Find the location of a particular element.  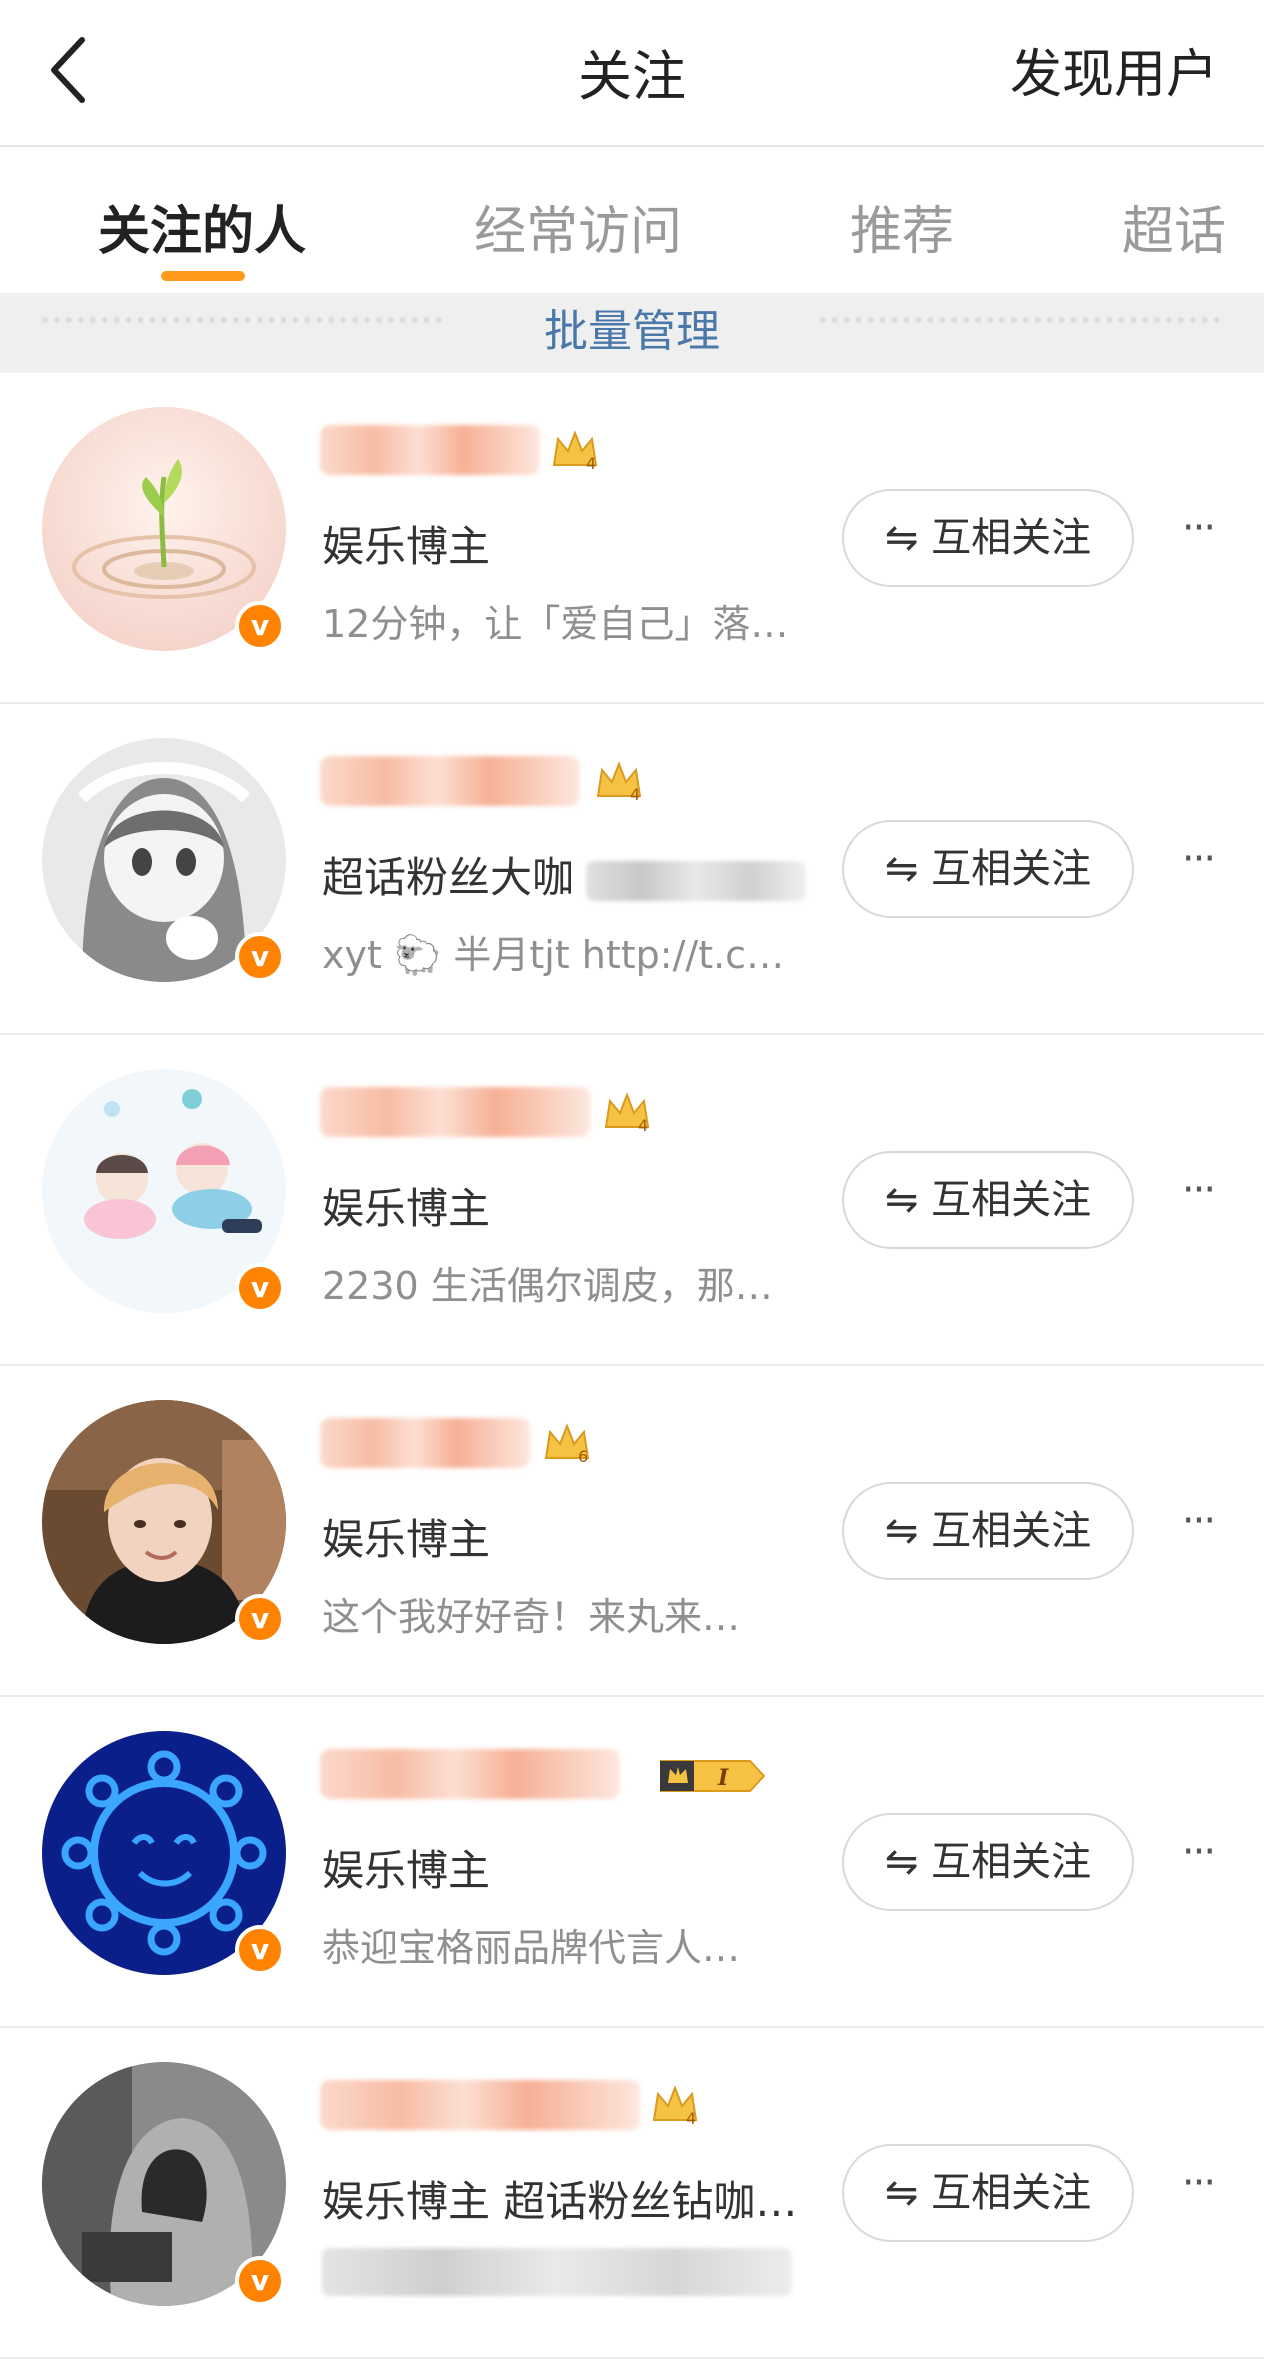

list-item: v 6 娱乐博主 这个我好好奇！来丸来… ⇋ 互相关注 ··· is located at coordinates (632, 1531).